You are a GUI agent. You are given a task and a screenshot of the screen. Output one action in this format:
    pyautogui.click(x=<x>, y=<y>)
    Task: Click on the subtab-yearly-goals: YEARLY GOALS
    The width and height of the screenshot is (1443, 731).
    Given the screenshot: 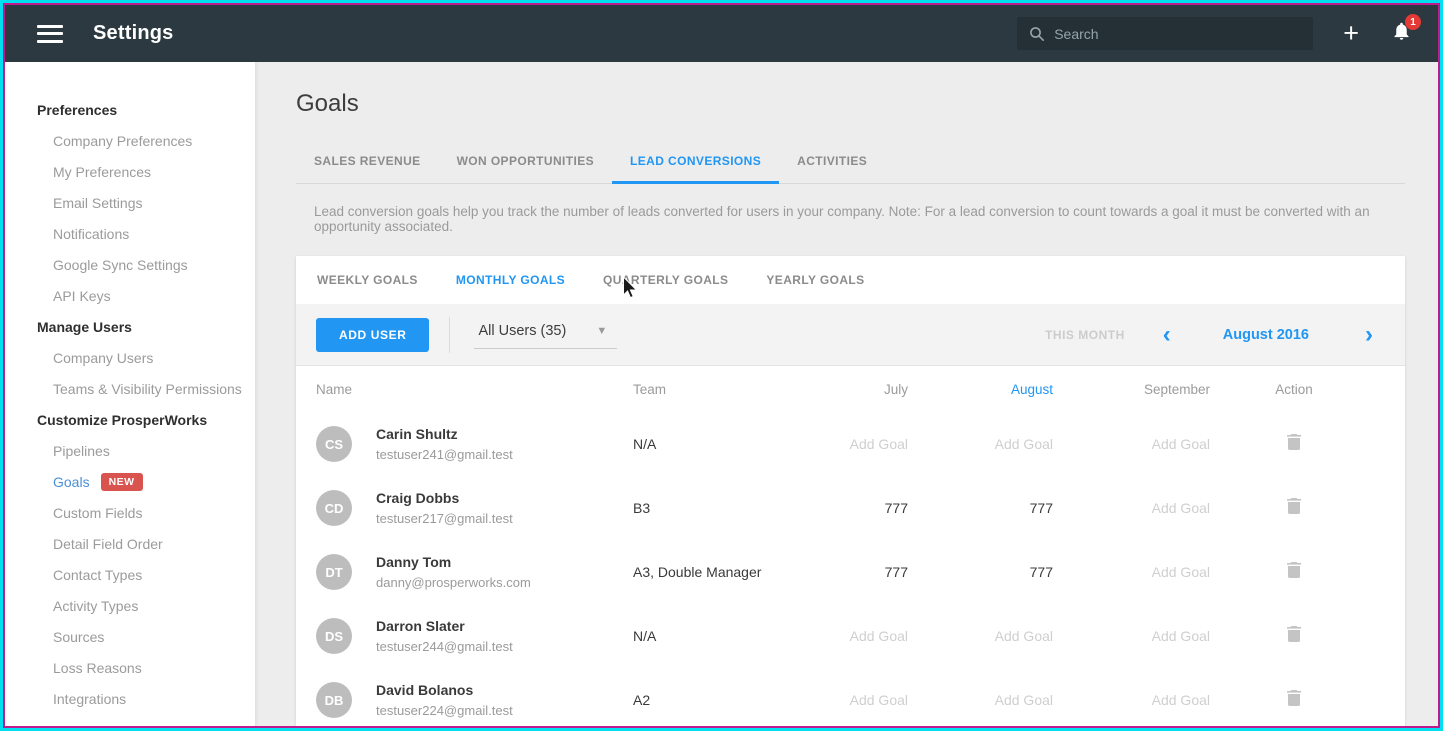 What is the action you would take?
    pyautogui.click(x=815, y=280)
    